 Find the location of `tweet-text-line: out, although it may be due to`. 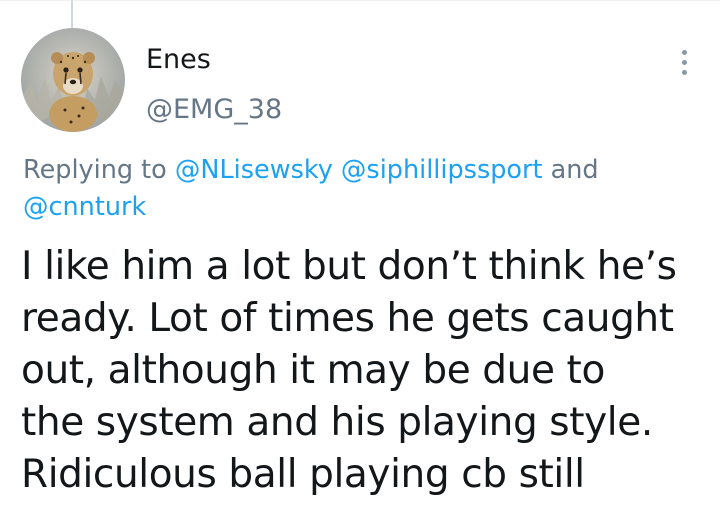

tweet-text-line: out, although it may be due to is located at coordinates (313, 370).